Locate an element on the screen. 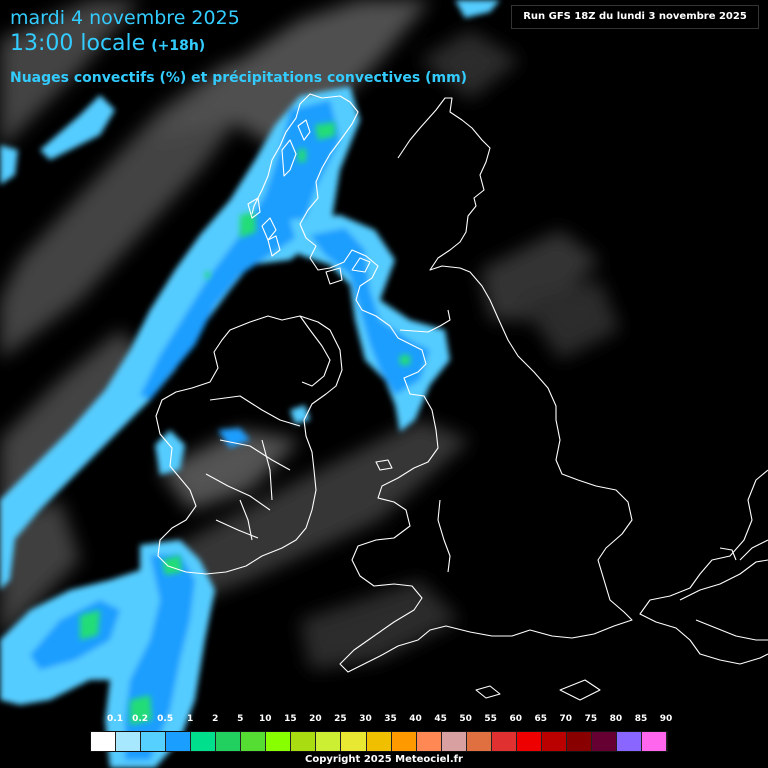  legend-color-bar is located at coordinates (379, 741).